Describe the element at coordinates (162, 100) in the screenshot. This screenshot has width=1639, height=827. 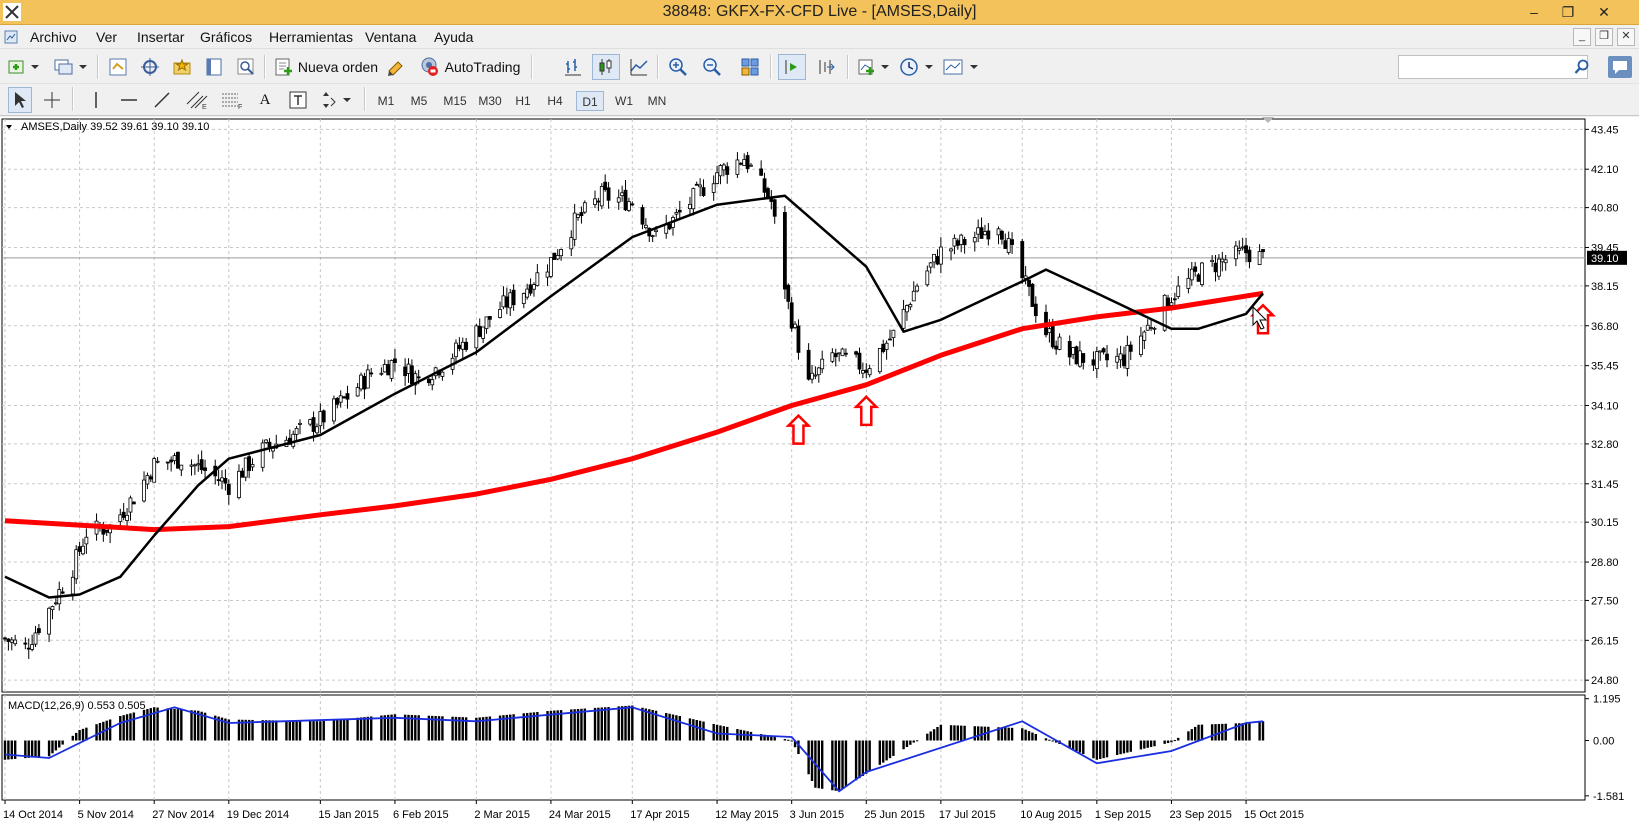
I see `trendline-button` at that location.